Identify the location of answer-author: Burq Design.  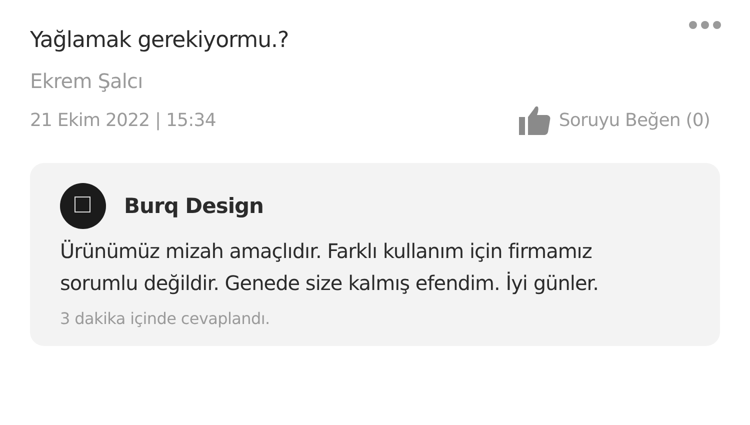
(194, 206).